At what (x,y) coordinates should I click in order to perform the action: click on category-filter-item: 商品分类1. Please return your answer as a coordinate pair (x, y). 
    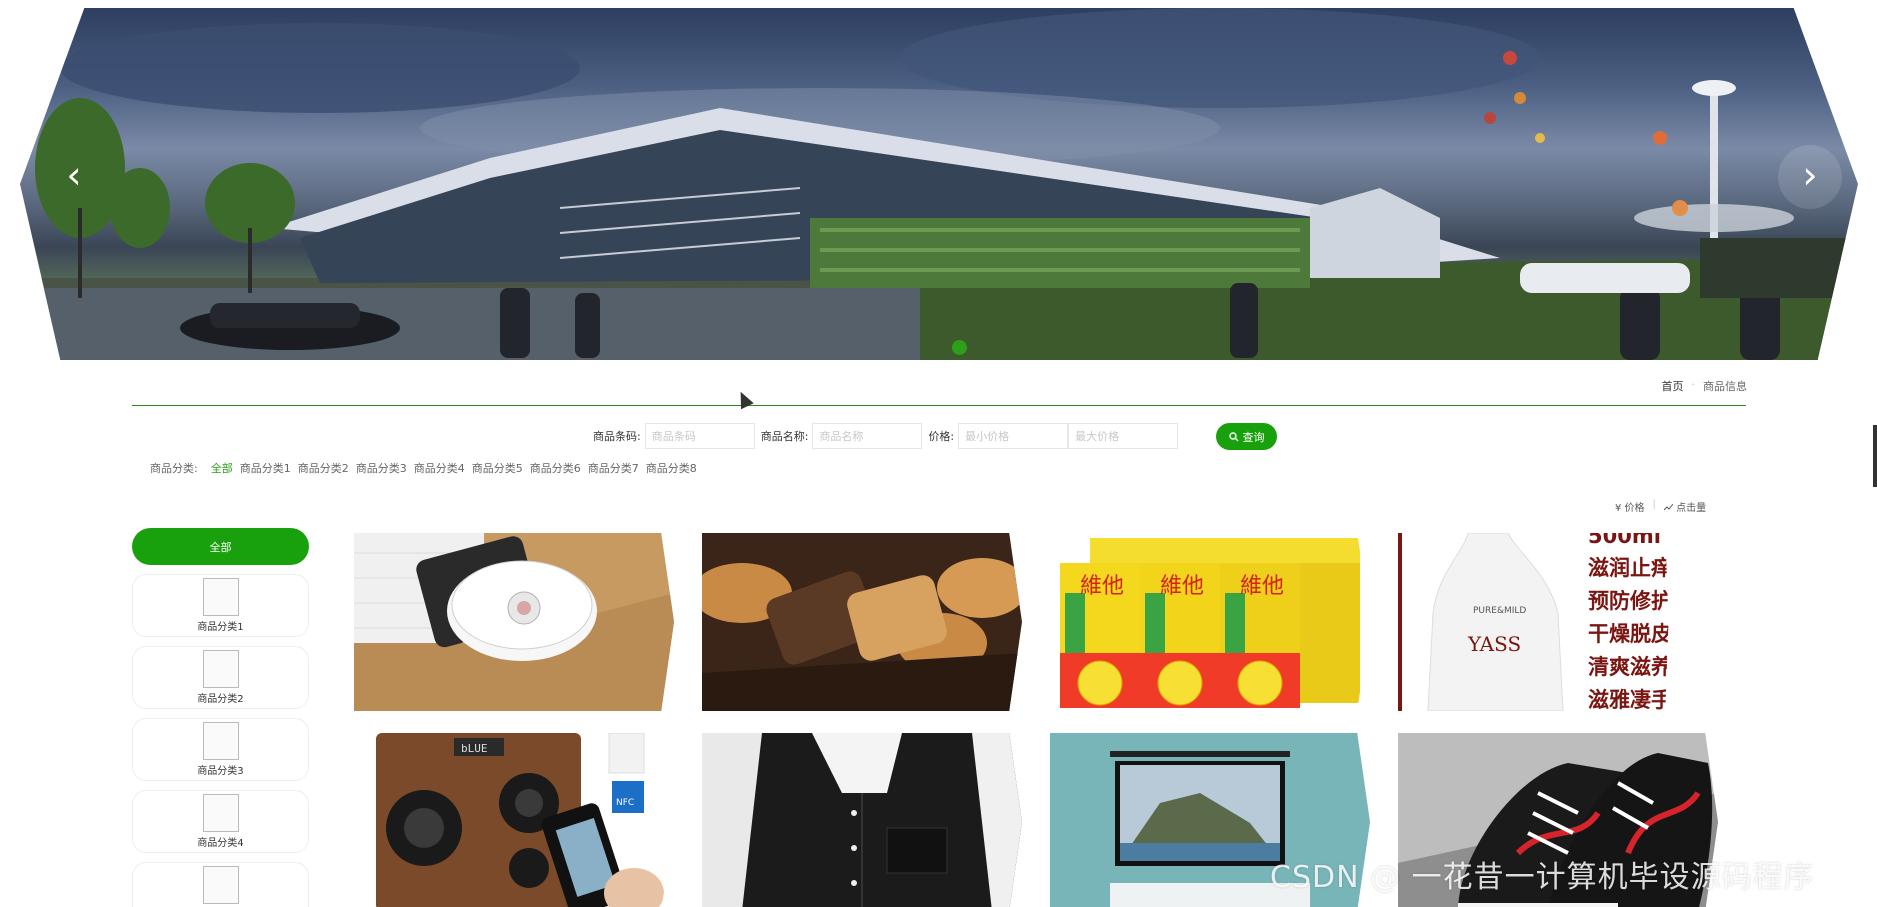
    Looking at the image, I should click on (265, 468).